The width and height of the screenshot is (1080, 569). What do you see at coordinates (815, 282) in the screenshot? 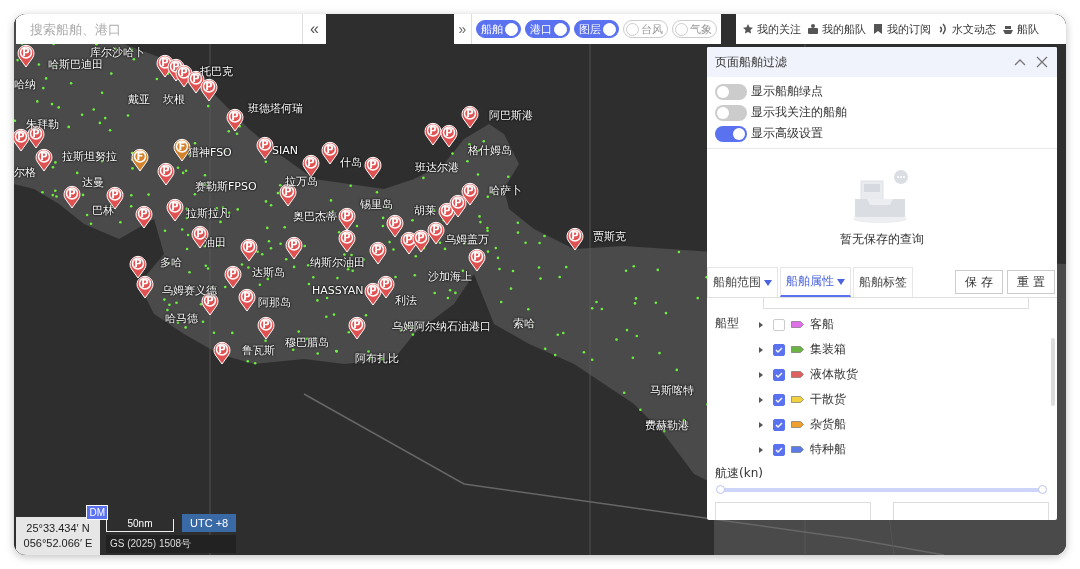
I see `filter-tab: 船舶属性` at bounding box center [815, 282].